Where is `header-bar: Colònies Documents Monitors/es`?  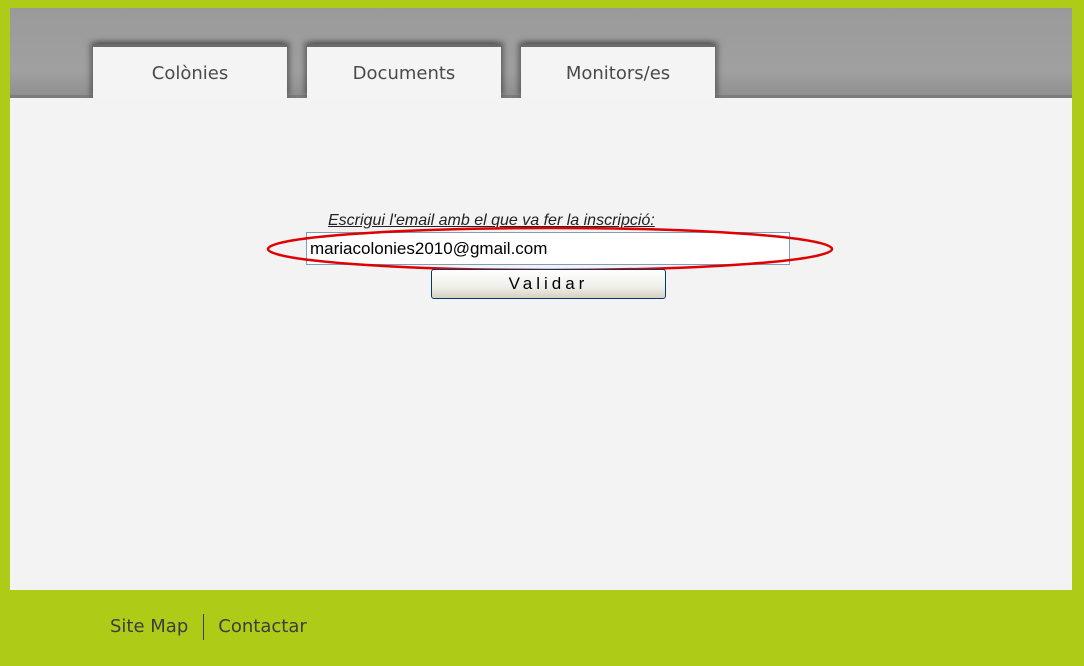
header-bar: Colònies Documents Monitors/es is located at coordinates (541, 53).